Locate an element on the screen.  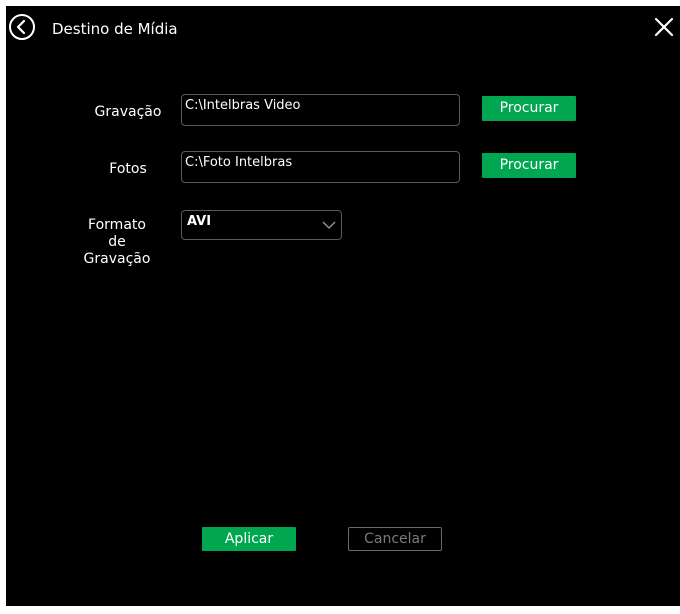
recording-browse-button: Procurar is located at coordinates (529, 108).